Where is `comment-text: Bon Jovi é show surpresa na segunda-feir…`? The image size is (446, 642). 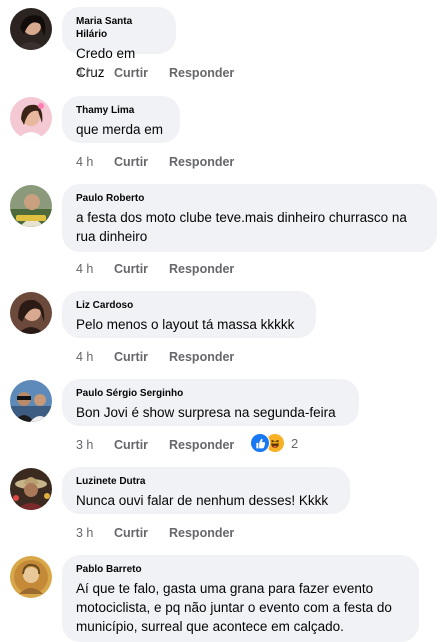
comment-text: Bon Jovi é show surpresa na segunda-feir… is located at coordinates (206, 412).